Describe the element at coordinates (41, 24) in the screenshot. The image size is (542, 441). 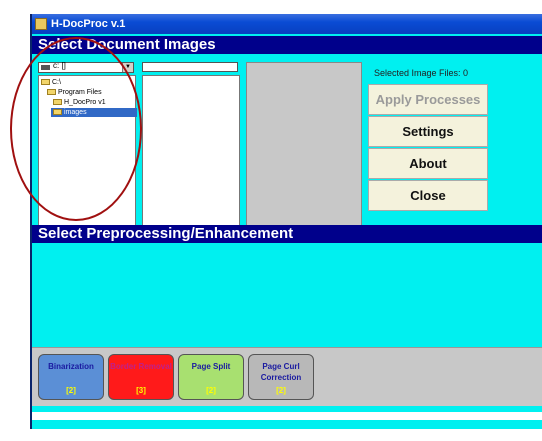
I see `app-icon` at that location.